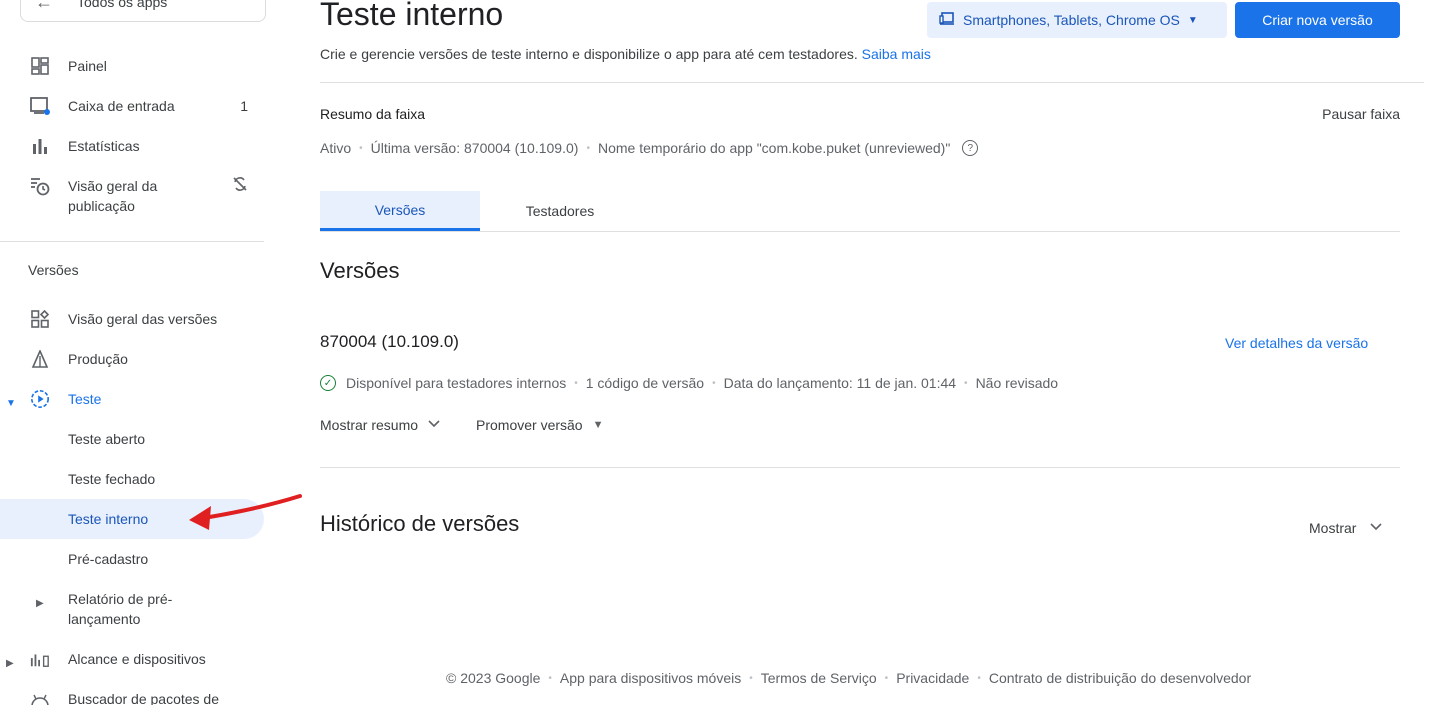  What do you see at coordinates (970, 148) in the screenshot?
I see `help-icon: ?` at bounding box center [970, 148].